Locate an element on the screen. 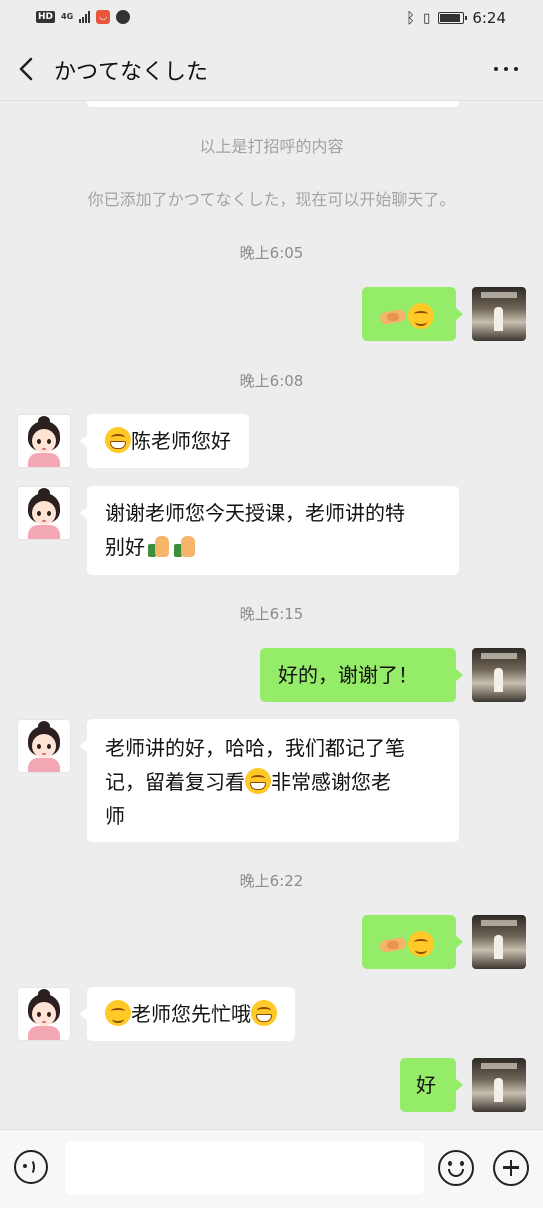  hd-icon: HD is located at coordinates (46, 17).